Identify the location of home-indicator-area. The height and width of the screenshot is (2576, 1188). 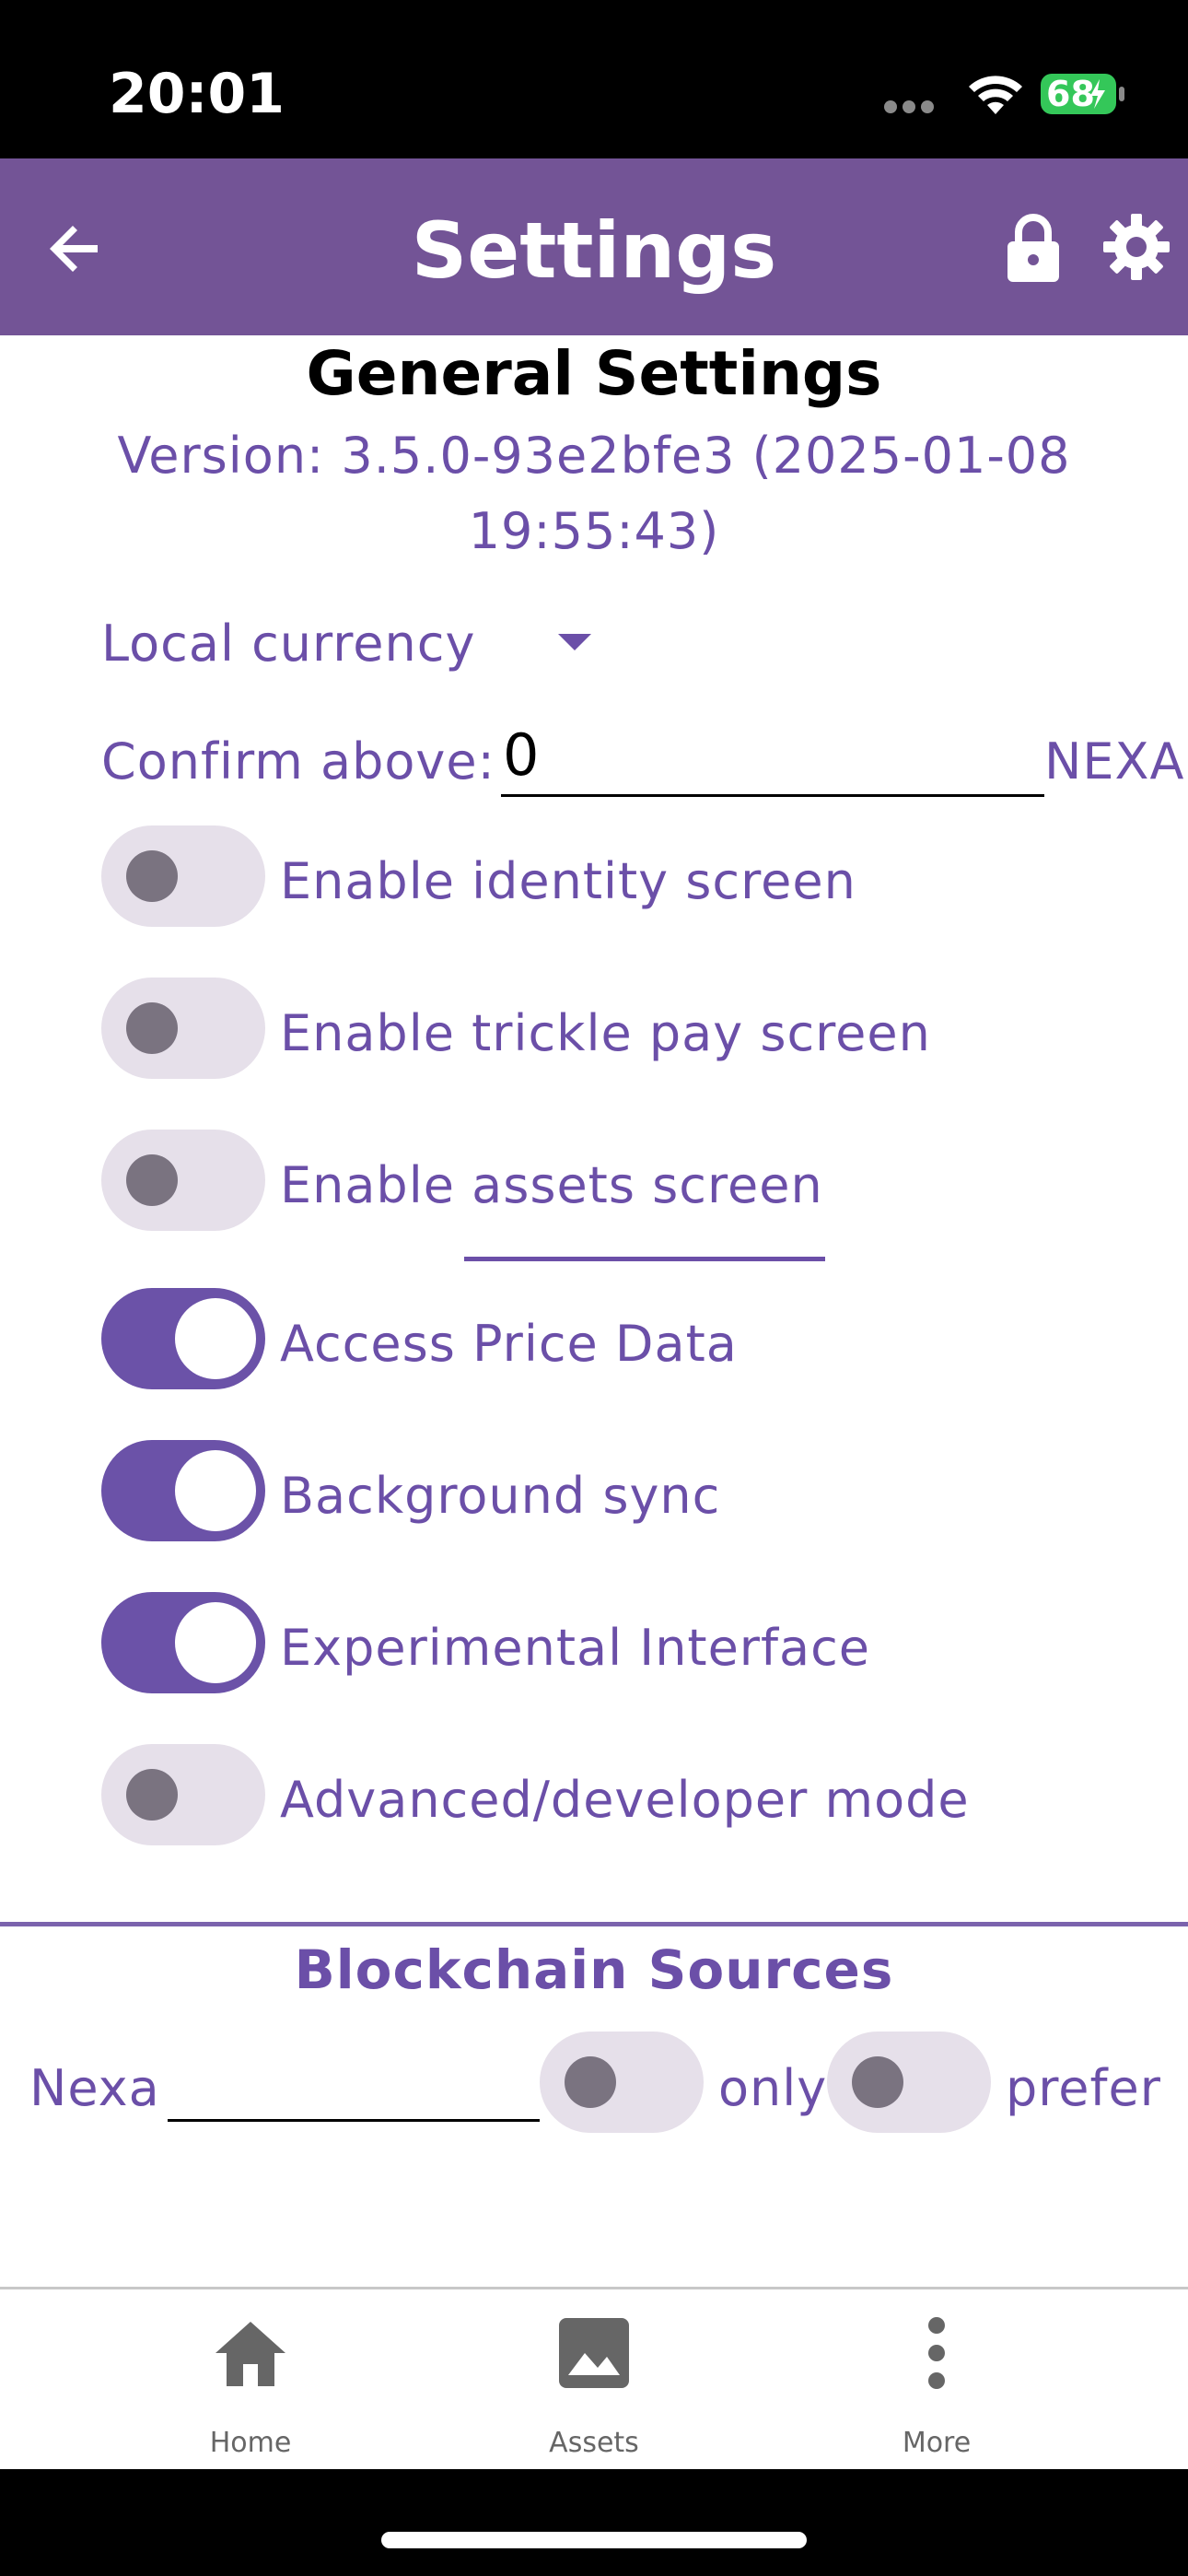
(594, 2522).